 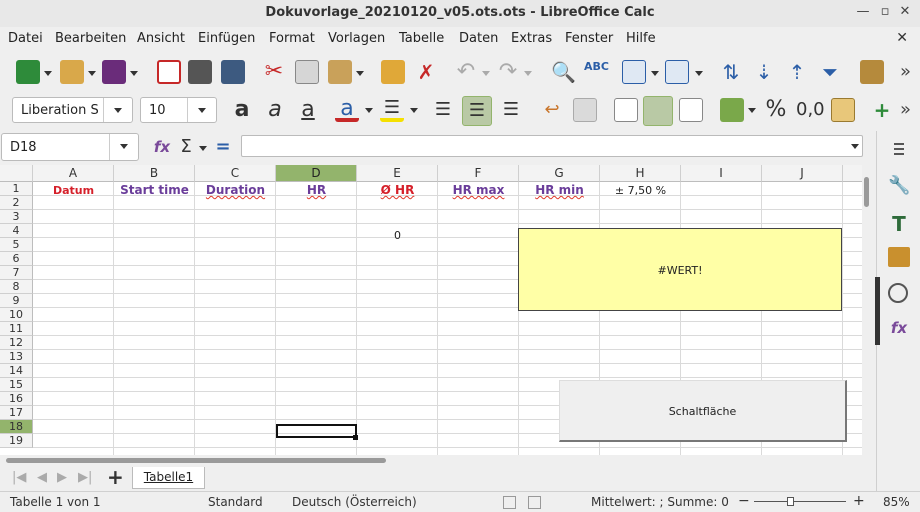 What do you see at coordinates (443, 110) in the screenshot?
I see `align-left-icon: ☰` at bounding box center [443, 110].